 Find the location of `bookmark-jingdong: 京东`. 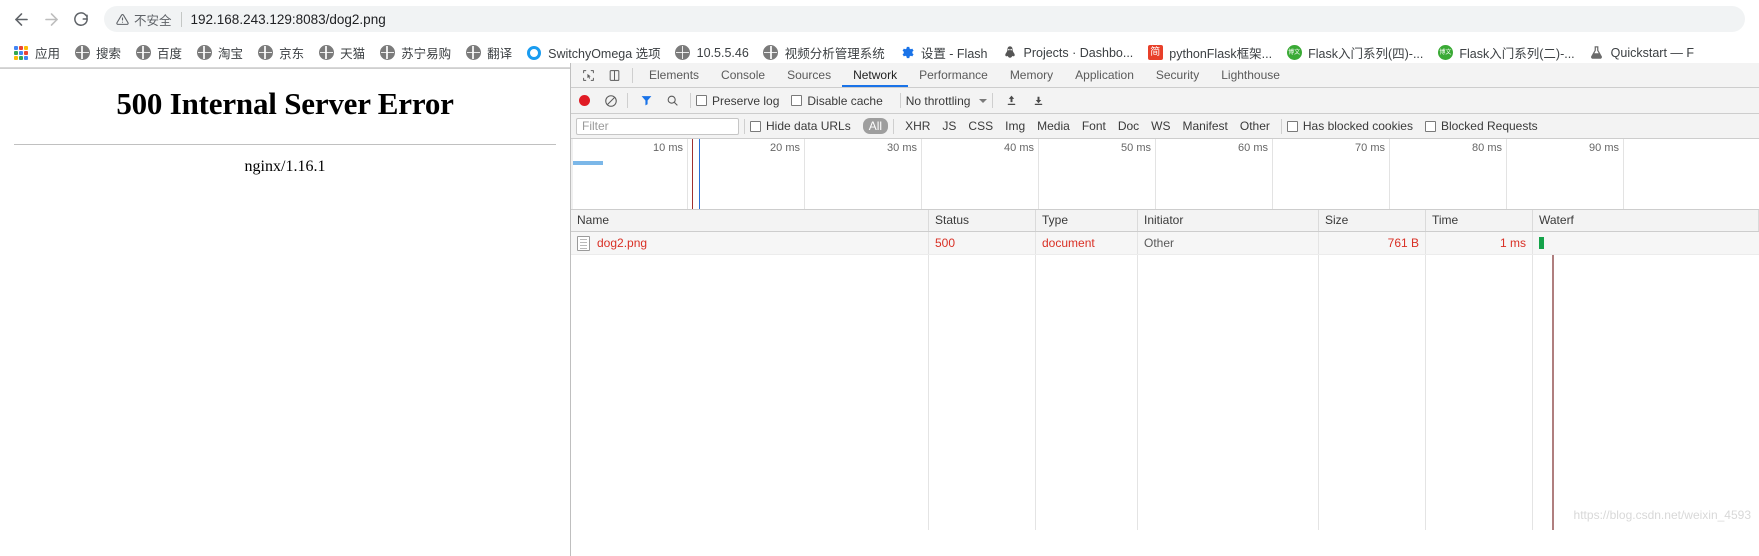

bookmark-jingdong: 京东 is located at coordinates (280, 53).